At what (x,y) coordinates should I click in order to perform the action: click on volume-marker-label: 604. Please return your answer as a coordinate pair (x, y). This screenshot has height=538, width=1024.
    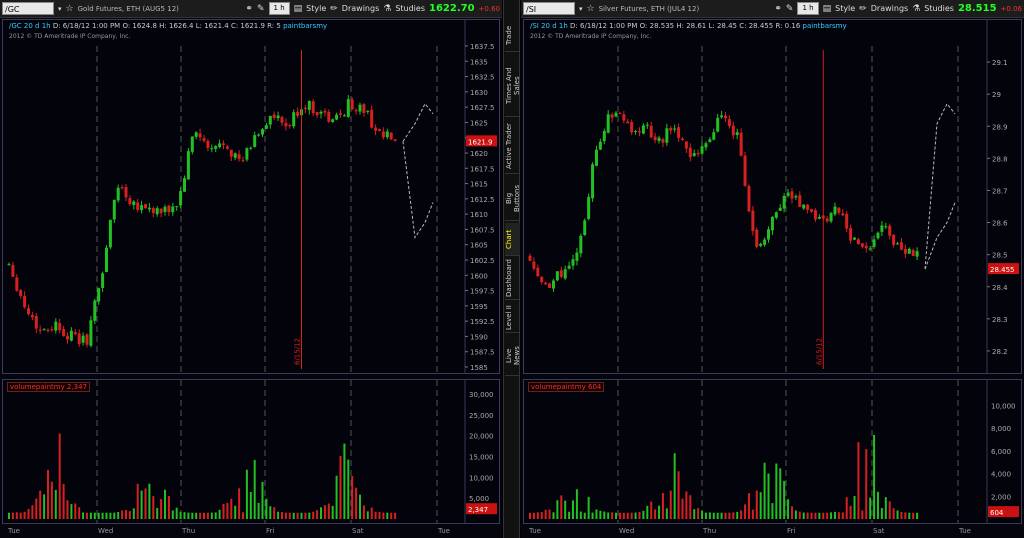
    Looking at the image, I should click on (997, 513).